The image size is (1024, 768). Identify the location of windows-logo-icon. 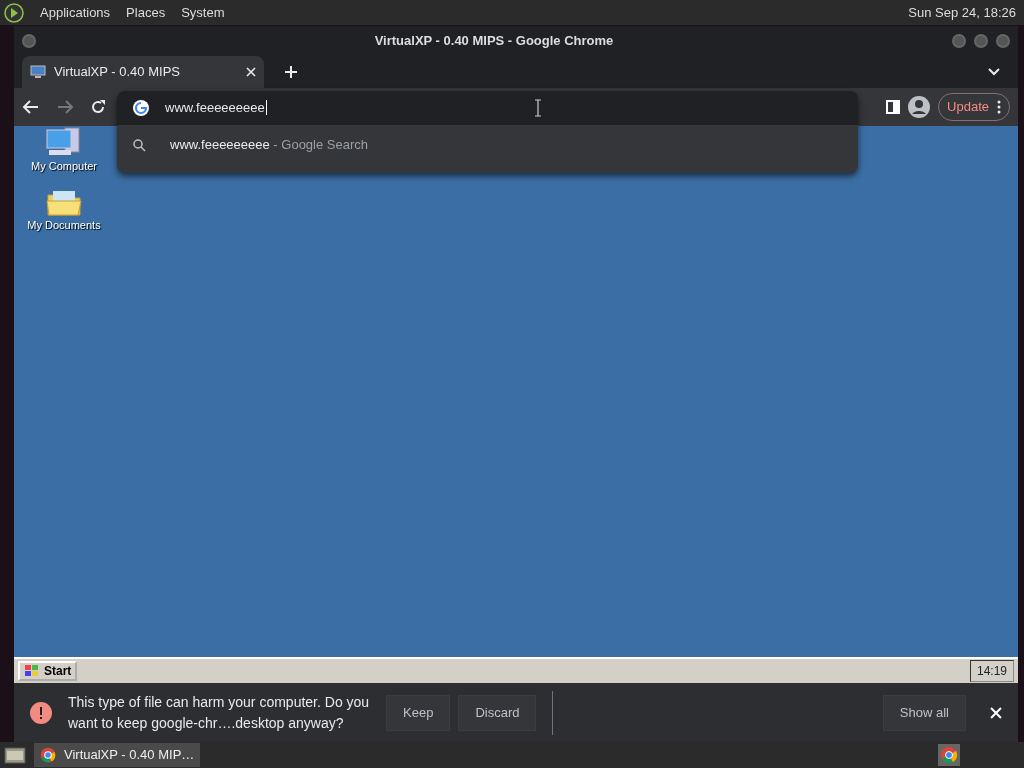
(32, 671).